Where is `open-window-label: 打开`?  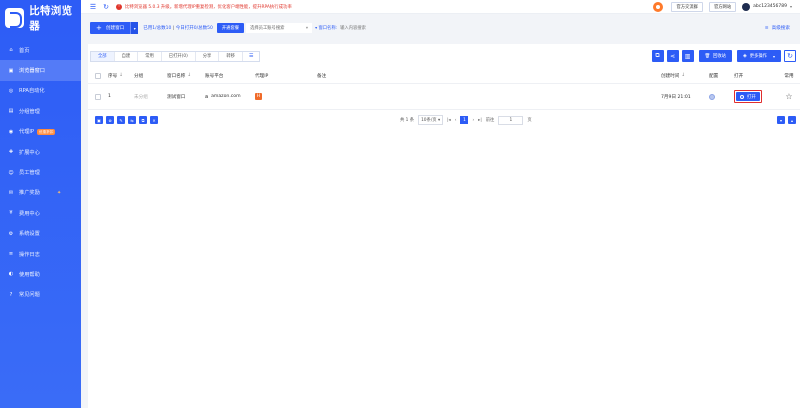
open-window-label: 打开 is located at coordinates (751, 97).